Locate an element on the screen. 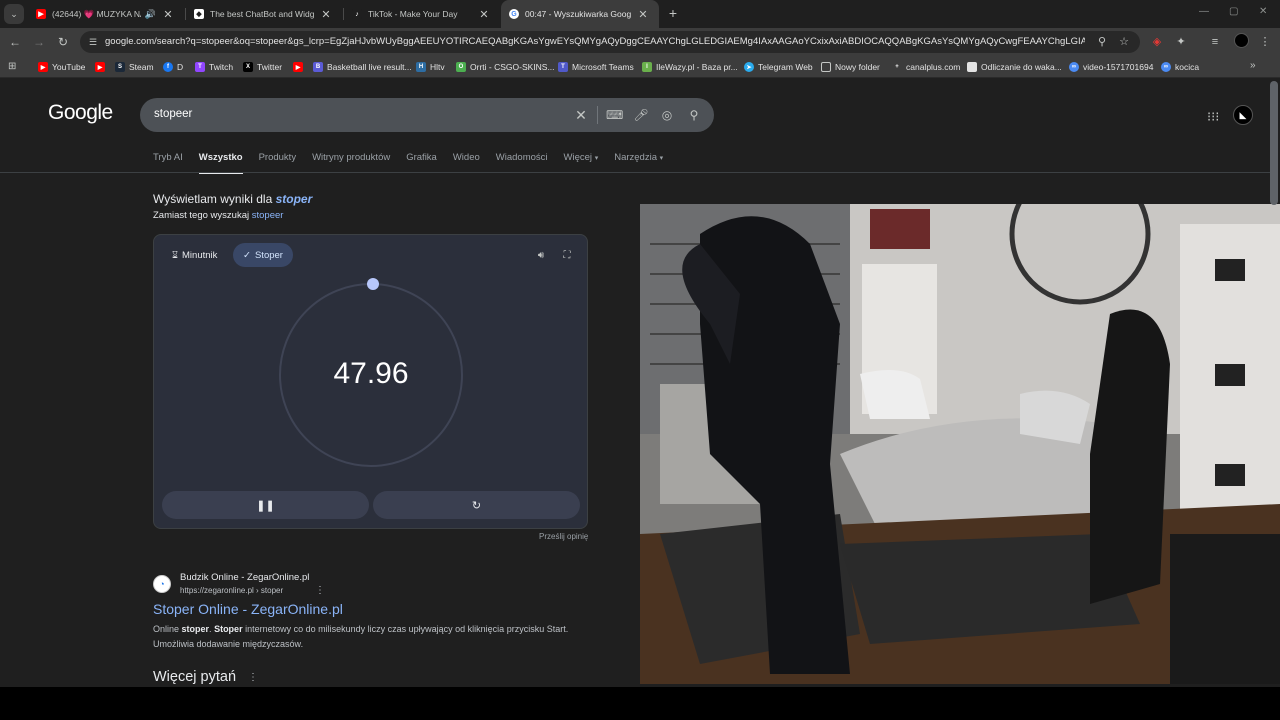  zoom-icon: ⚲ is located at coordinates (1102, 42).